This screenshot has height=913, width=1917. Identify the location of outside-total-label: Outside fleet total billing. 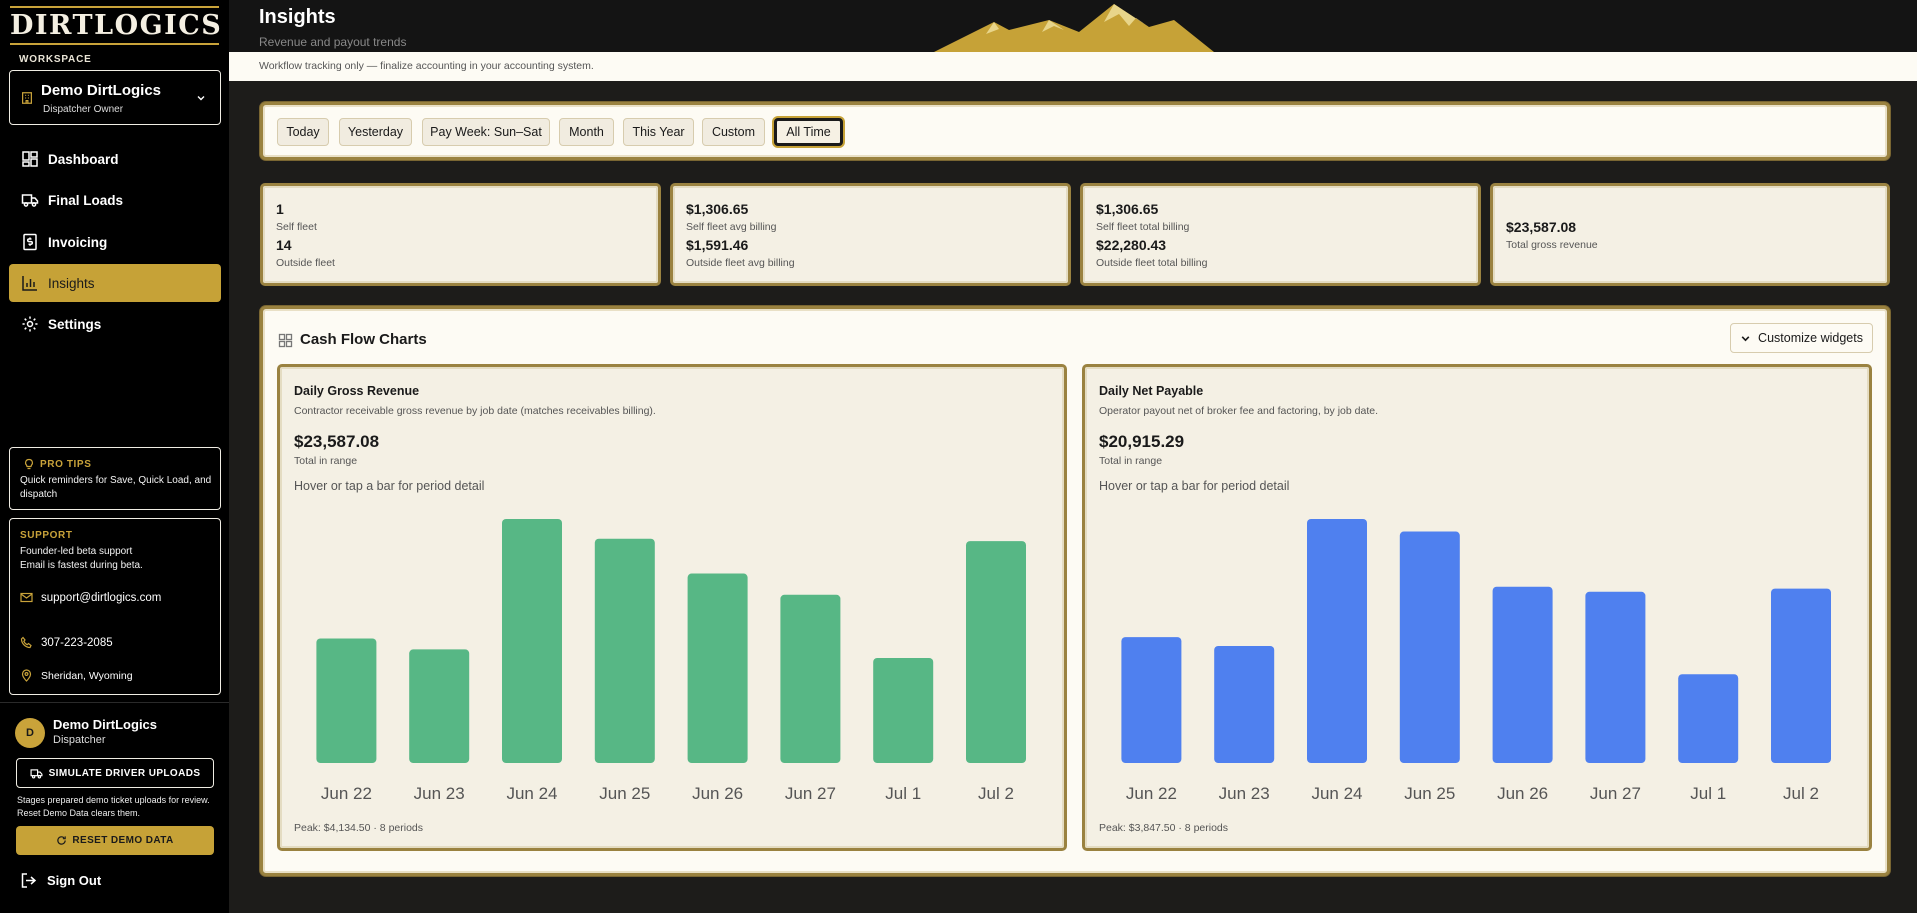
(1152, 263).